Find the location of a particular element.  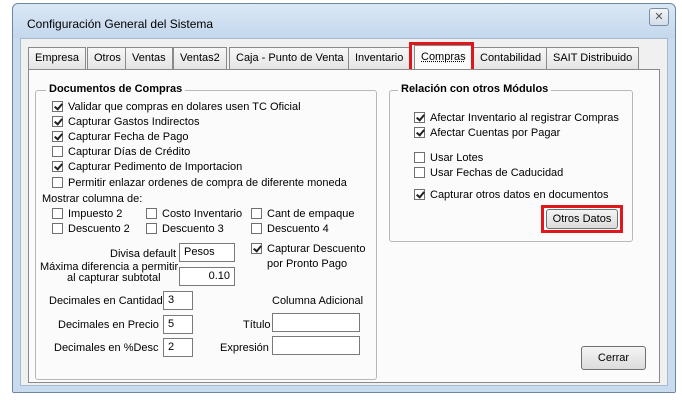

expresion-field is located at coordinates (316, 345).